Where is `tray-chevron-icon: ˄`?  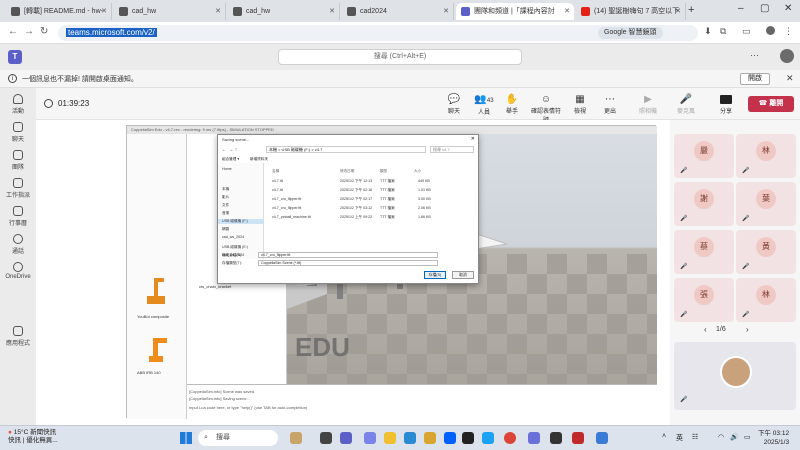
tray-chevron-icon: ˄ is located at coordinates (664, 436).